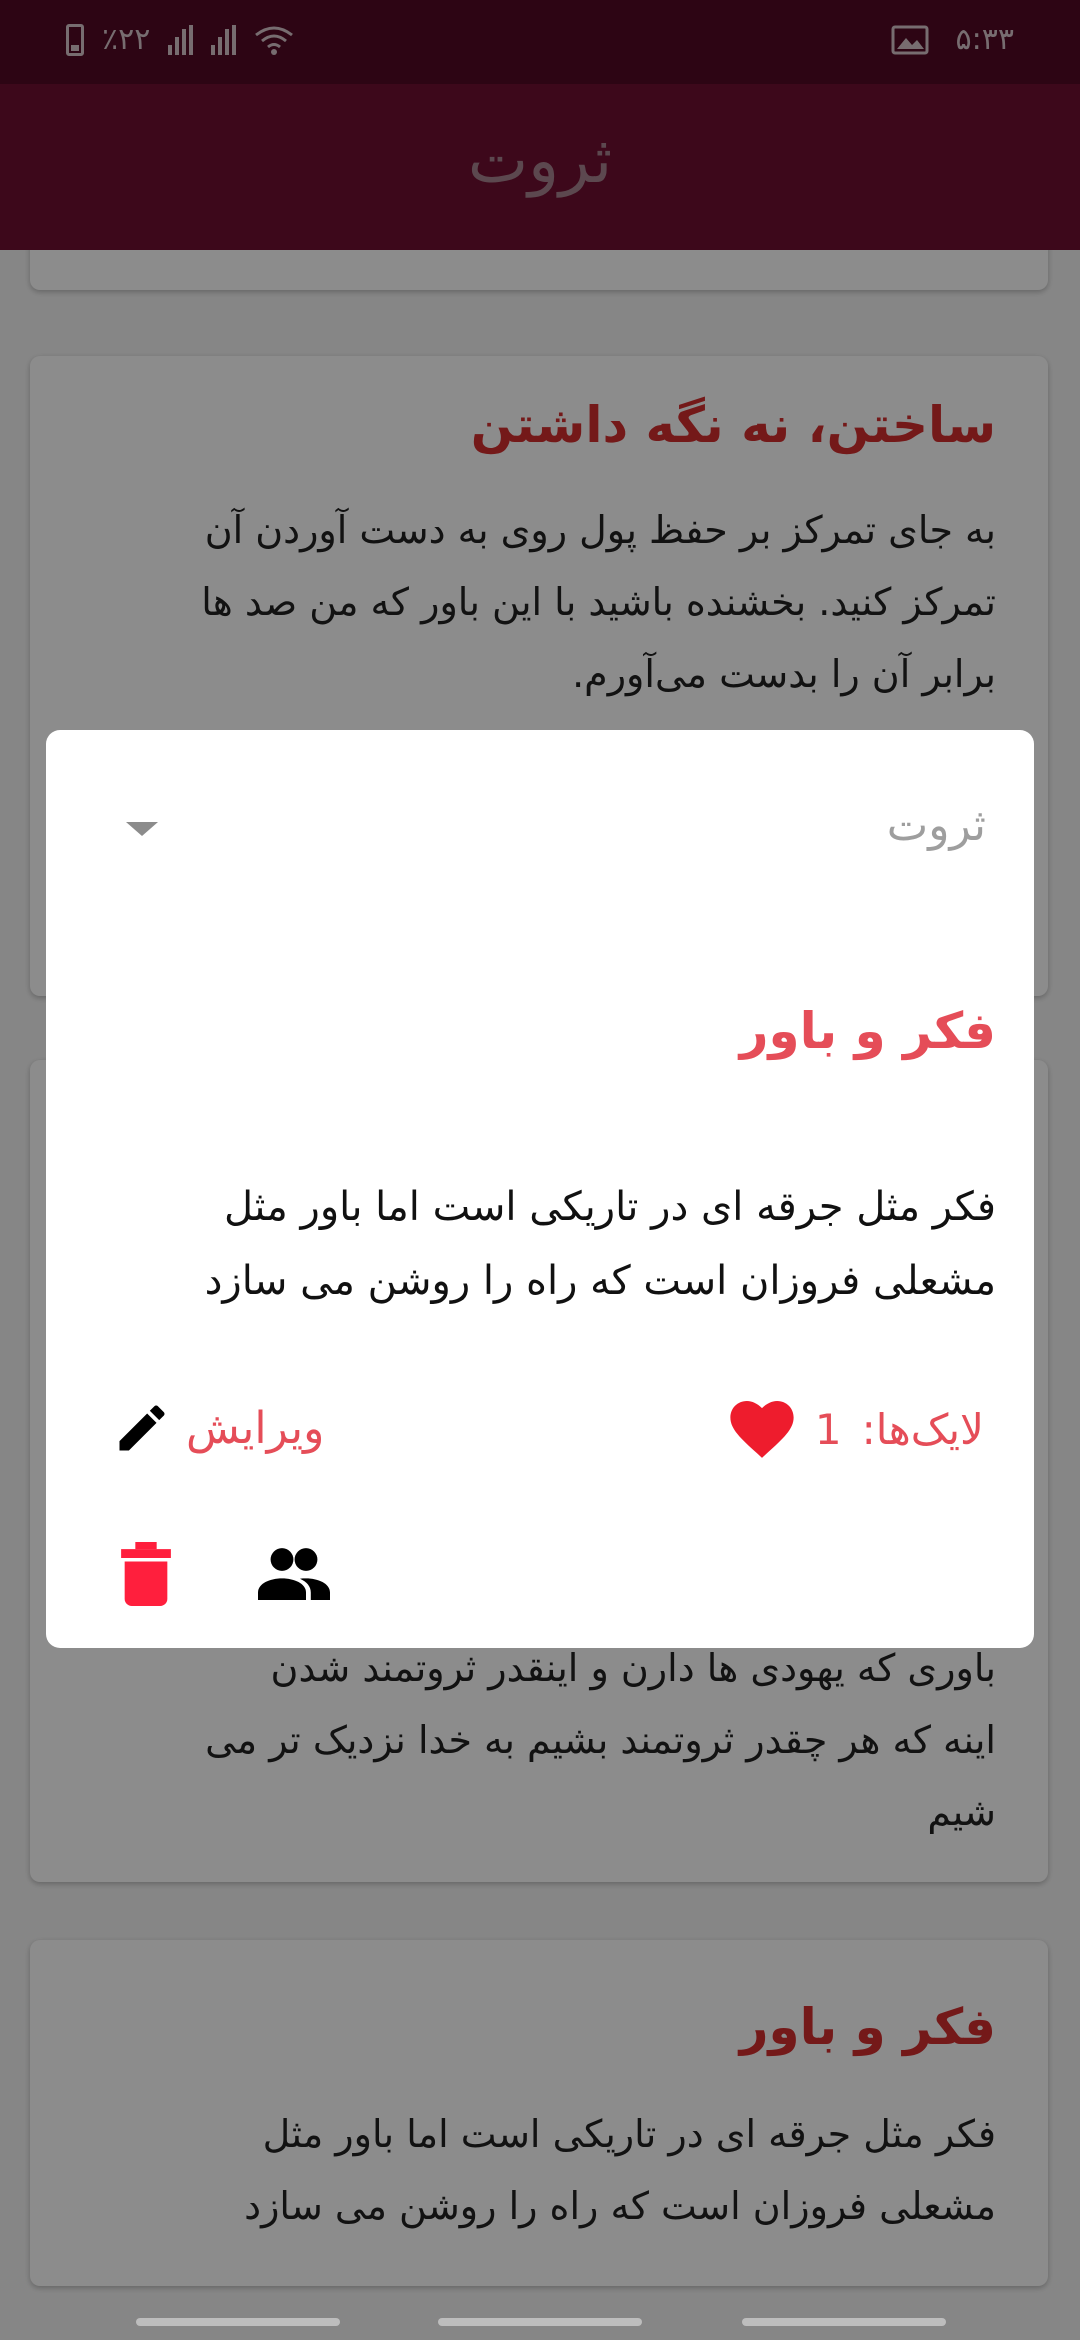 This screenshot has height=2340, width=1080. Describe the element at coordinates (762, 1429) in the screenshot. I see `heart-icon` at that location.